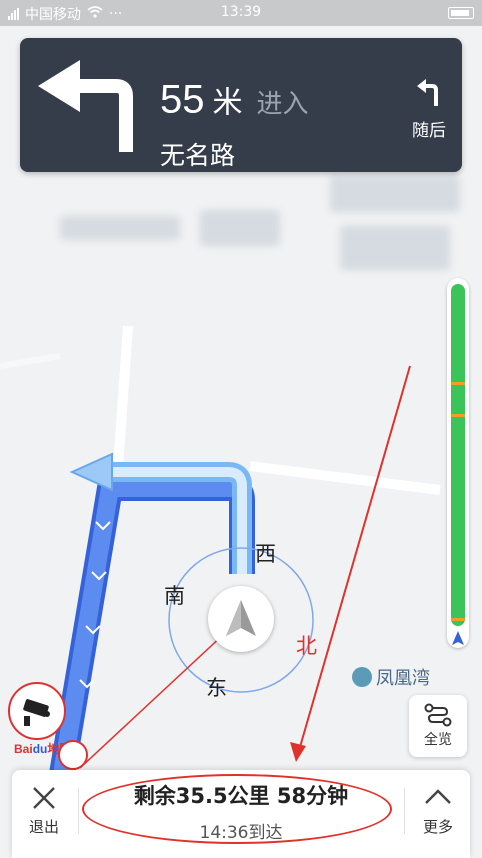  What do you see at coordinates (458, 455) in the screenshot?
I see `traffic-fill` at bounding box center [458, 455].